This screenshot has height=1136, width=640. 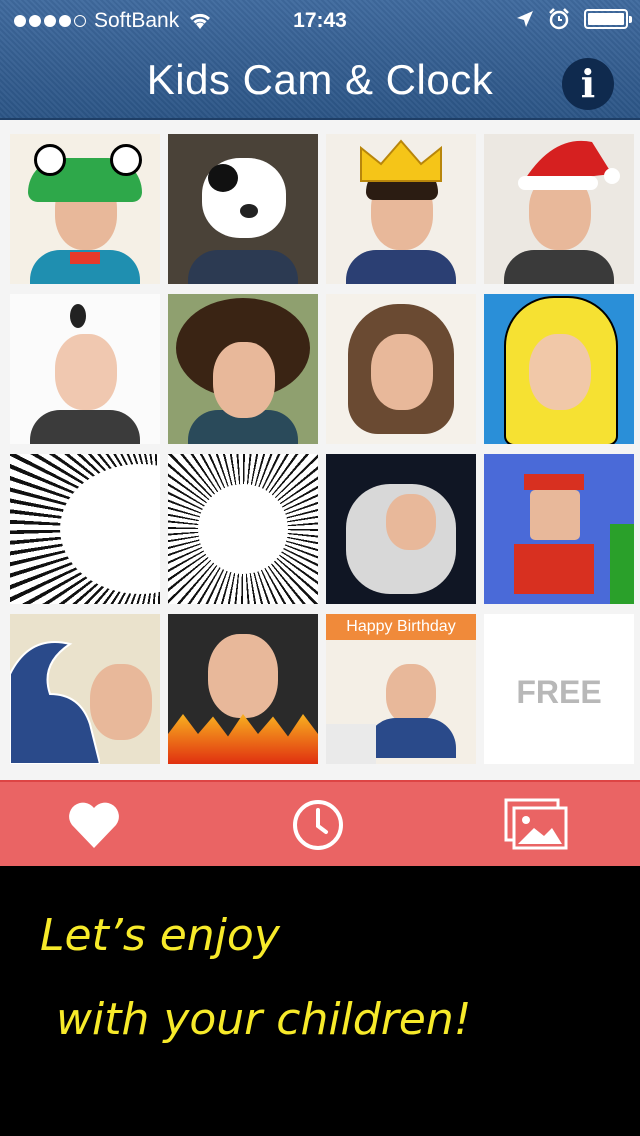 What do you see at coordinates (608, 19) in the screenshot?
I see `battery-icon` at bounding box center [608, 19].